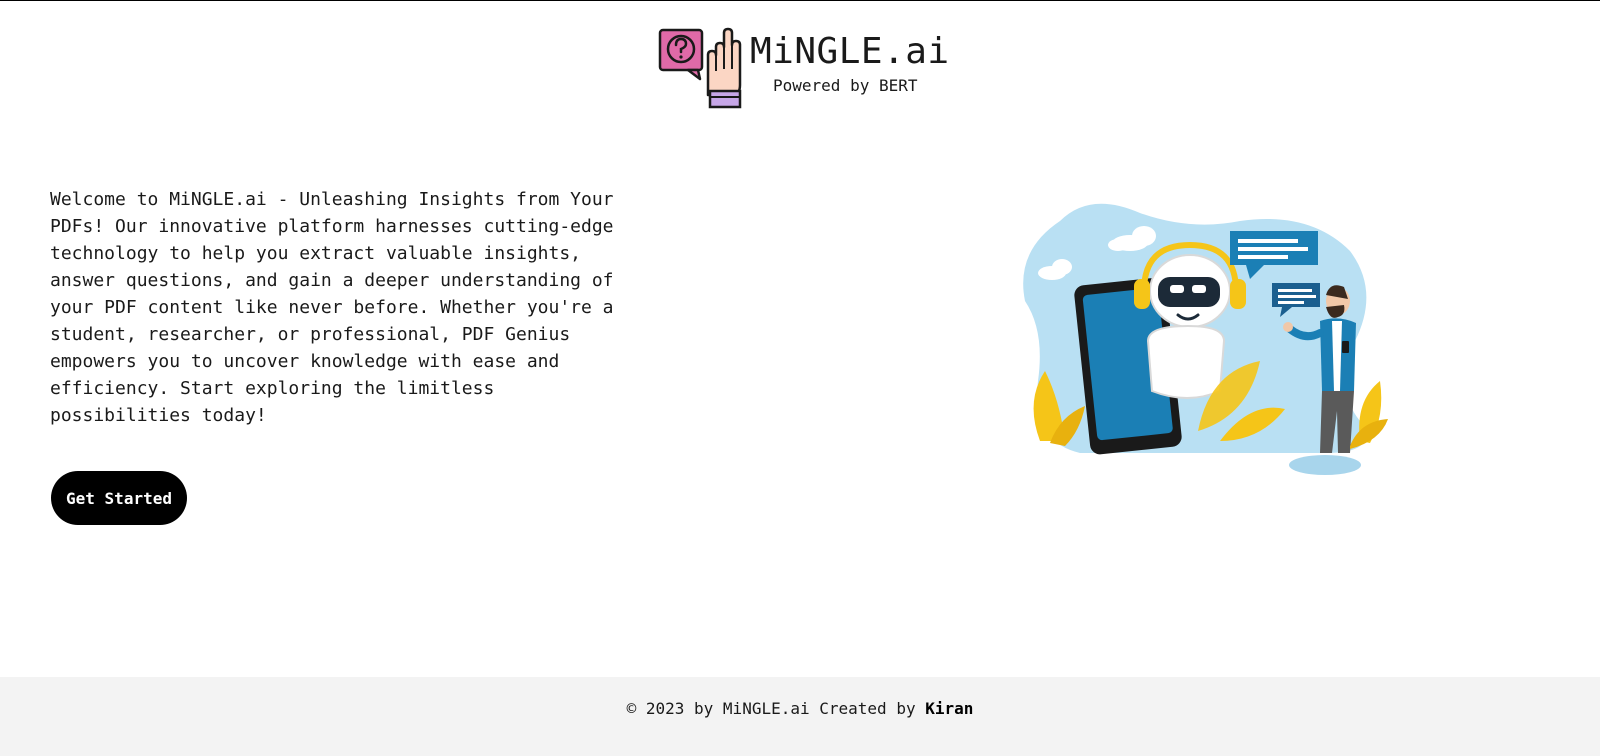 This screenshot has width=1600, height=756. I want to click on brand-name: MiNGLE.ai, so click(850, 51).